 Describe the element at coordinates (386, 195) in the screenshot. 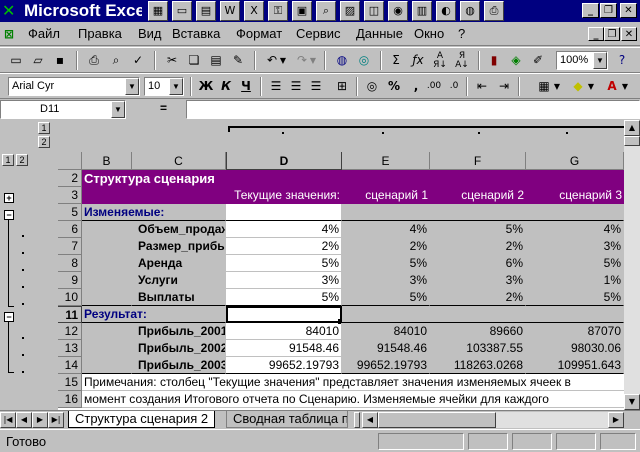

I see `scenario-1-header: сценарий 1` at that location.